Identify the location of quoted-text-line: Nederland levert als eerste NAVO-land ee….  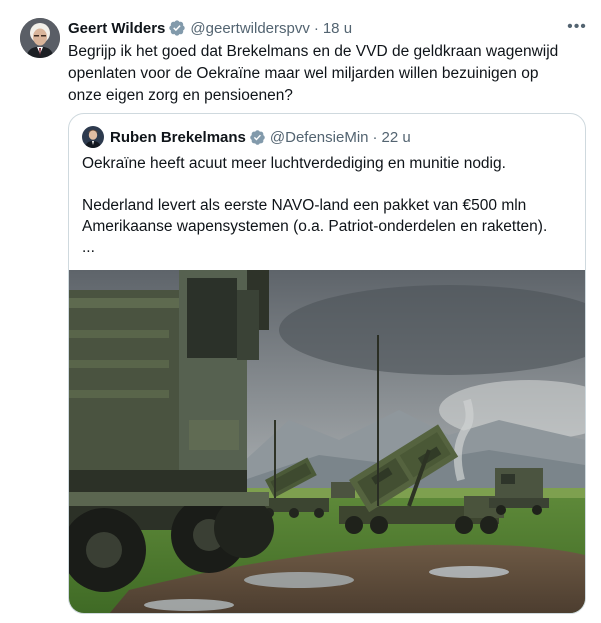
(315, 216).